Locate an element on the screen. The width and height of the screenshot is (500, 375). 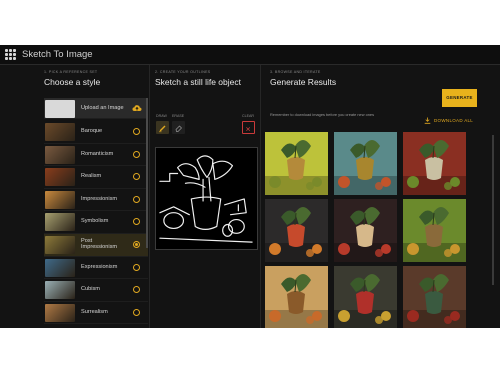
style-name: Baroque is located at coordinates (92, 131).